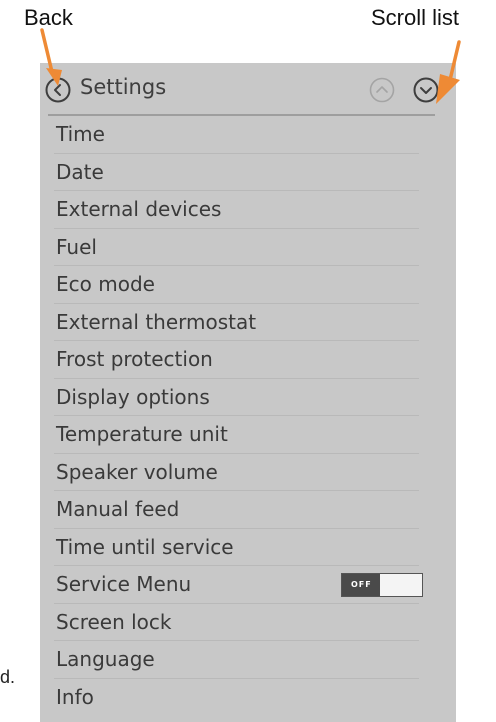 Image resolution: width=496 pixels, height=722 pixels. I want to click on list-item-label: External thermostat, so click(156, 321).